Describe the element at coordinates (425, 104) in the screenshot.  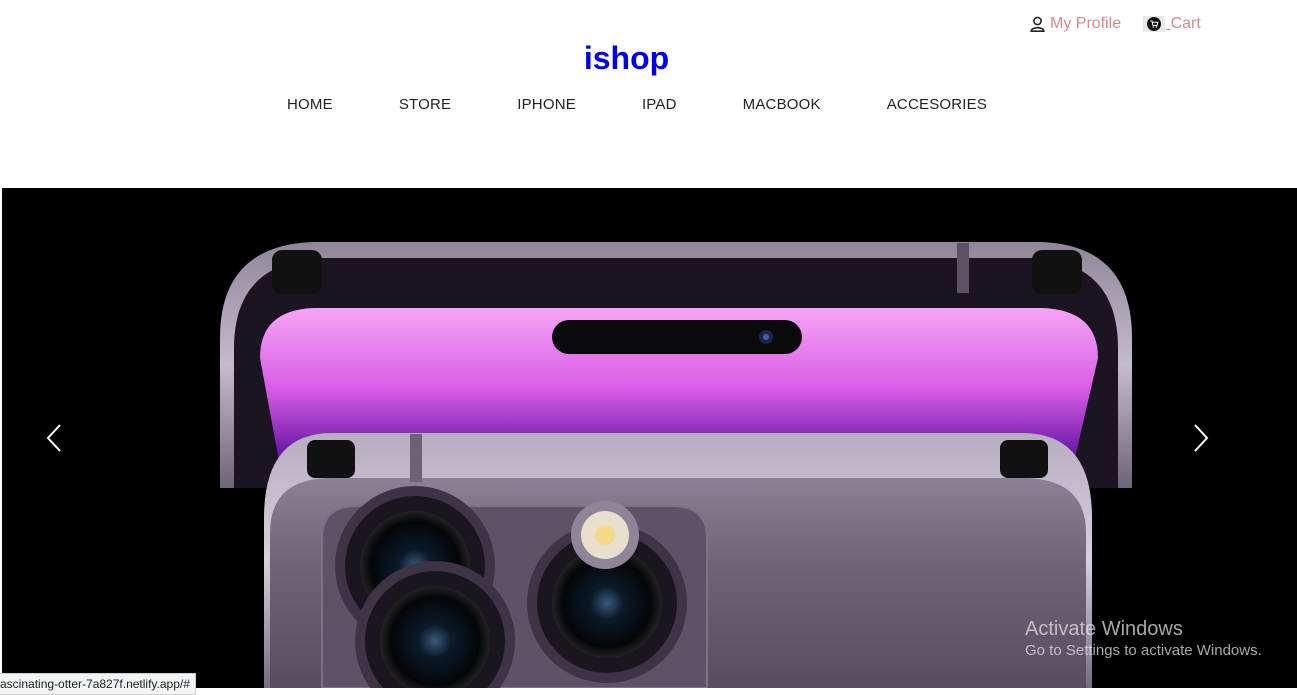
I see `nav-item-store: STORE` at that location.